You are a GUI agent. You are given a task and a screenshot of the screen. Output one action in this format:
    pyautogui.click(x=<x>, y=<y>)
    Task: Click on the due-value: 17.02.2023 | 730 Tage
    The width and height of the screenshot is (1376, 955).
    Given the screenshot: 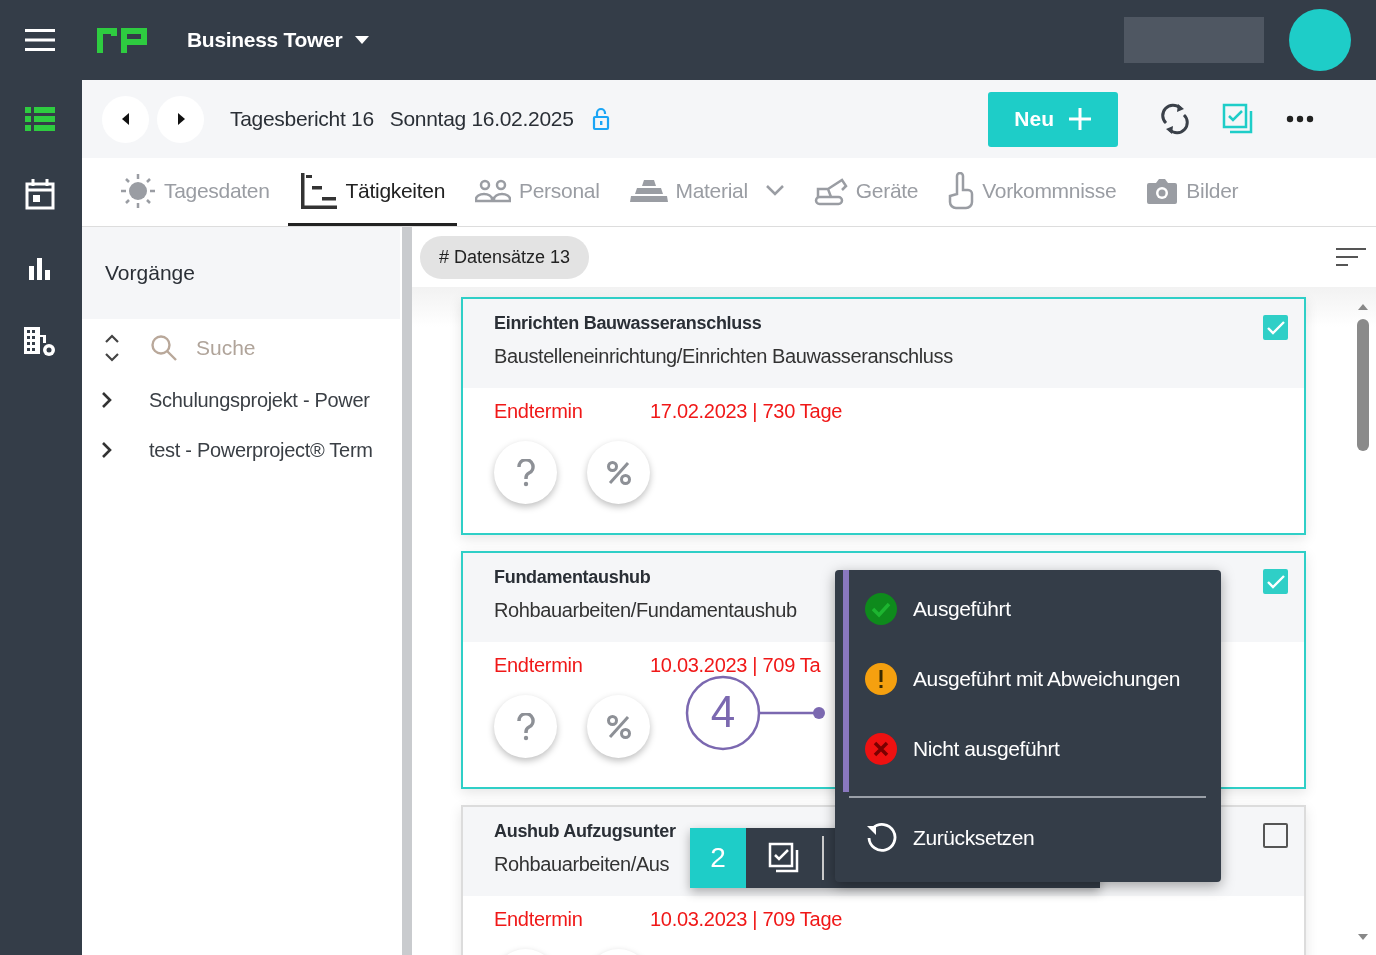 What is the action you would take?
    pyautogui.click(x=746, y=411)
    